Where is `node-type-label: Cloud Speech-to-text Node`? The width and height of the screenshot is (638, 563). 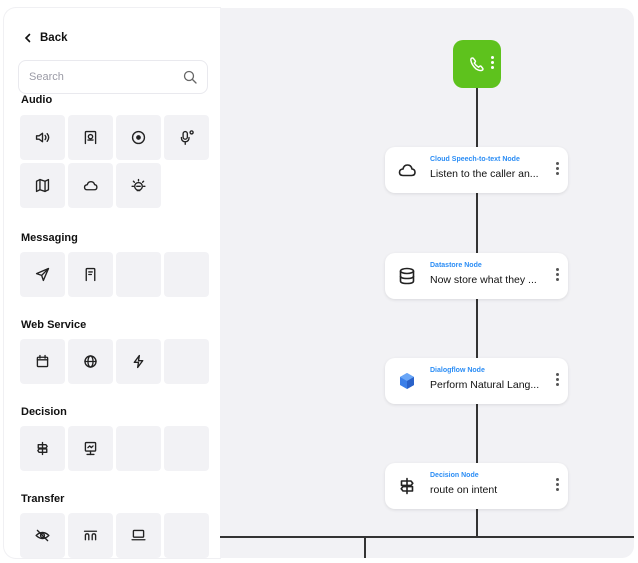
node-type-label: Cloud Speech-to-text Node is located at coordinates (475, 159).